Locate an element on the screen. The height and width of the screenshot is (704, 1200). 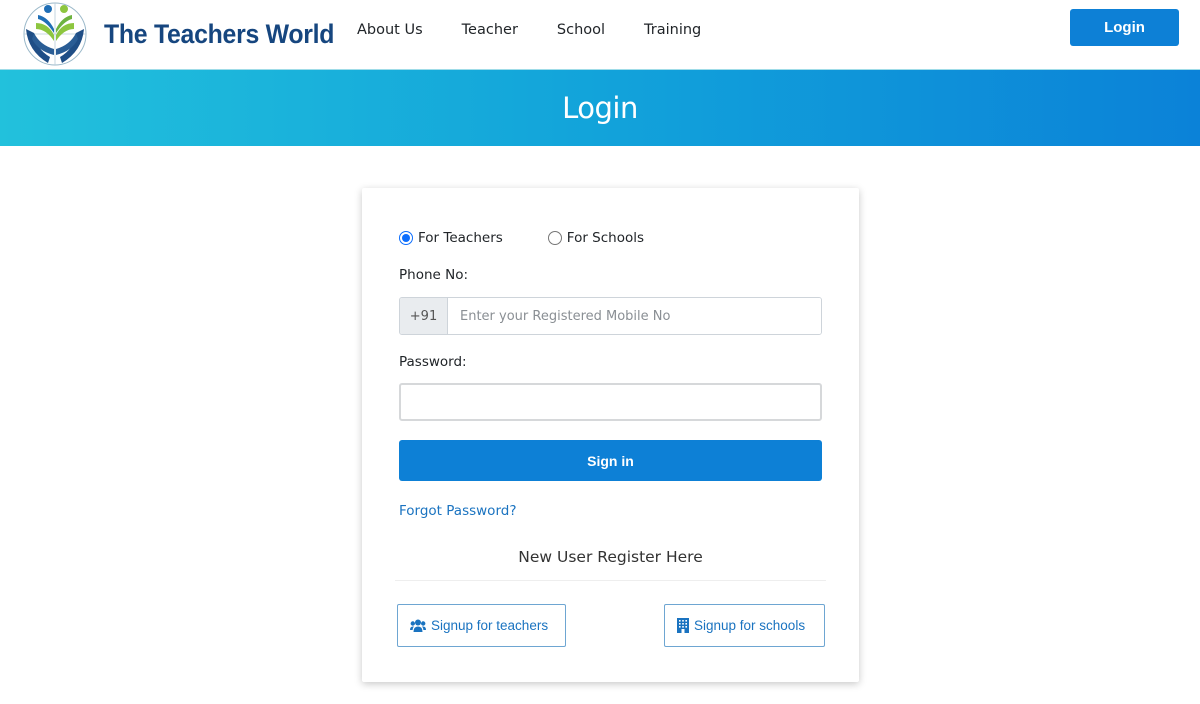
phone-input-group: +91 is located at coordinates (610, 316).